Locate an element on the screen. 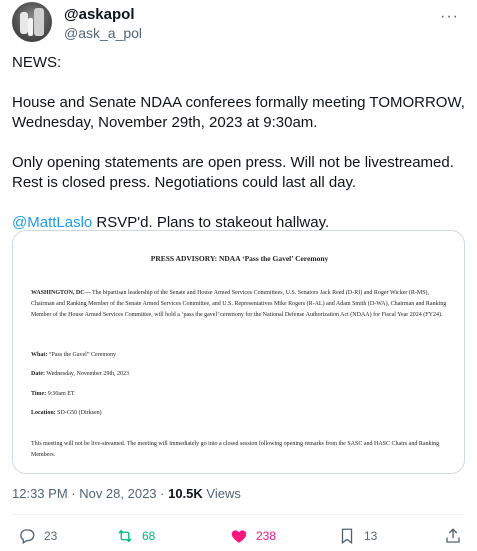  date-line: Date: Wednesday, November 29th, 2023 is located at coordinates (80, 374).